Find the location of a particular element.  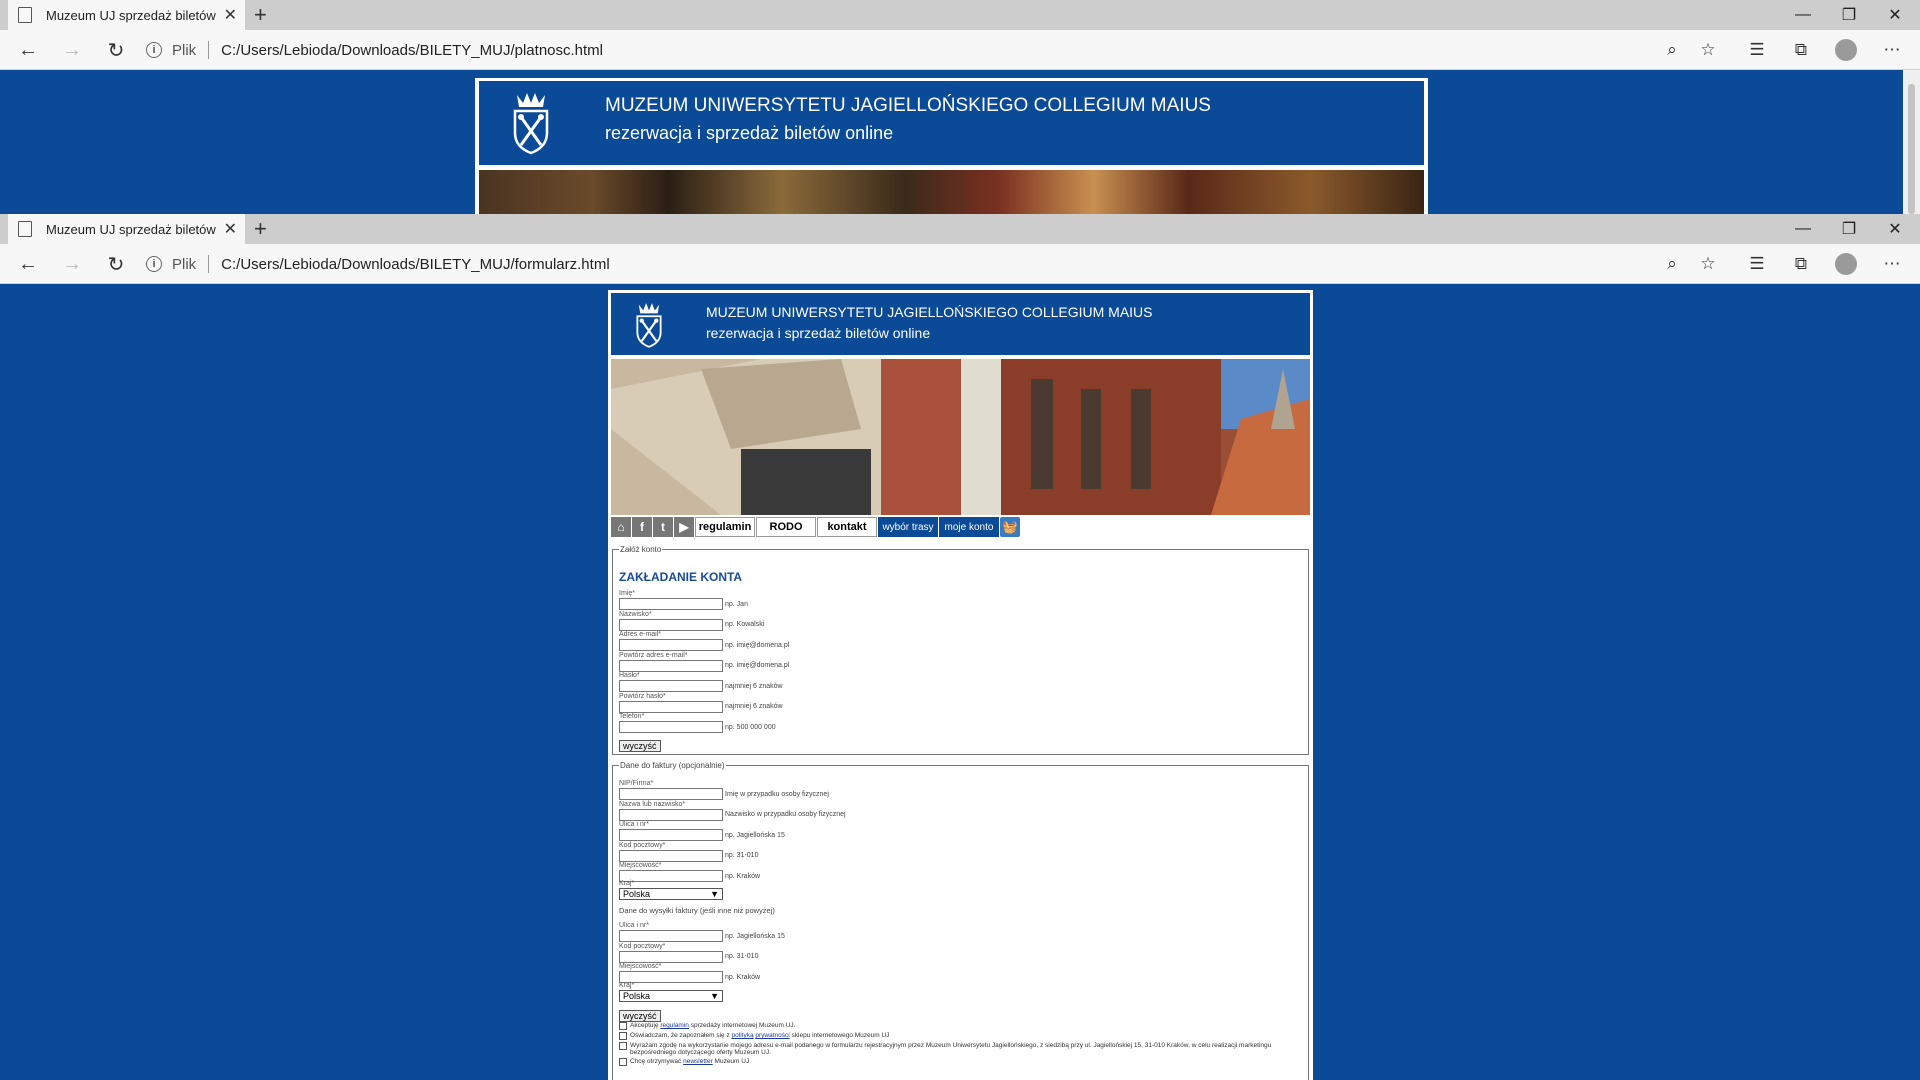

home-icon: ⌂ is located at coordinates (621, 527).